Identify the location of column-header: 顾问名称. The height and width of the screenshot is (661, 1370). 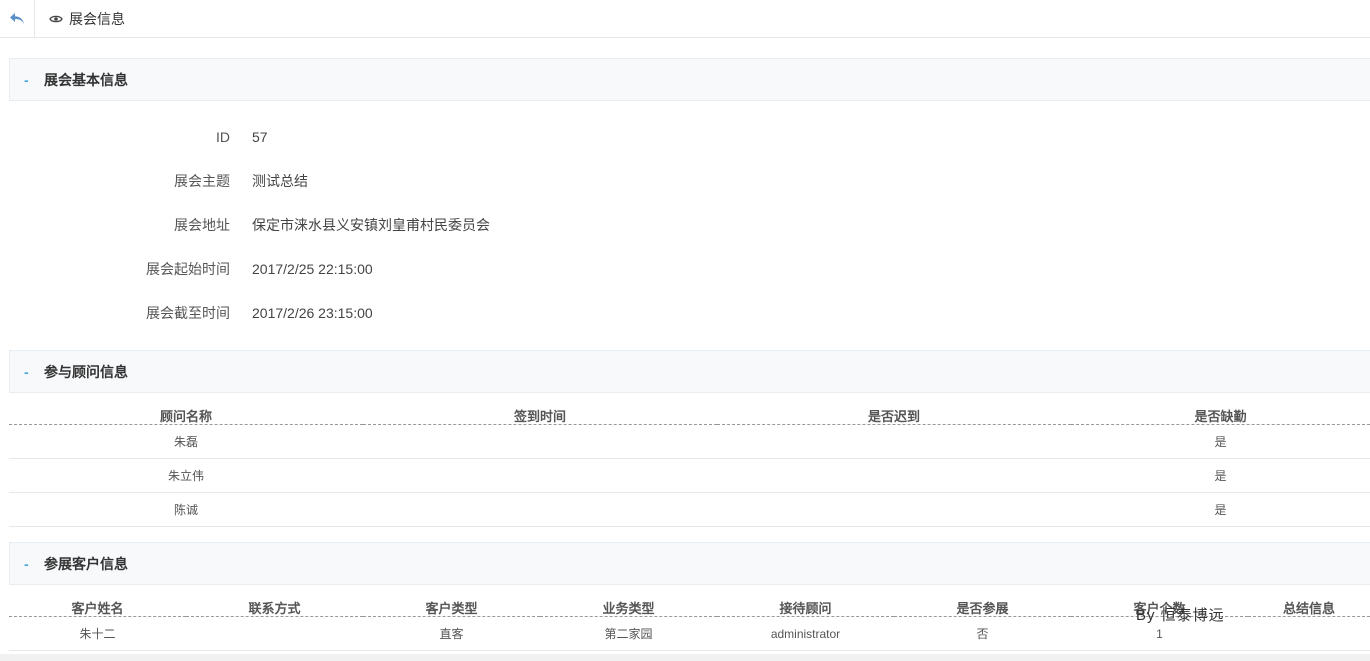
(186, 416).